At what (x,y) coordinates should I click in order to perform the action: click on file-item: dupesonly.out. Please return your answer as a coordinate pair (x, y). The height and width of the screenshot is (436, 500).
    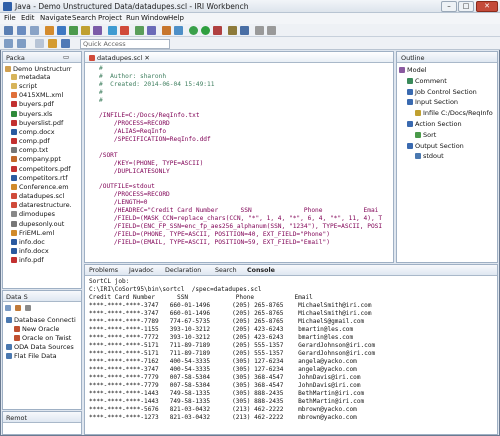
    Looking at the image, I should click on (46, 224).